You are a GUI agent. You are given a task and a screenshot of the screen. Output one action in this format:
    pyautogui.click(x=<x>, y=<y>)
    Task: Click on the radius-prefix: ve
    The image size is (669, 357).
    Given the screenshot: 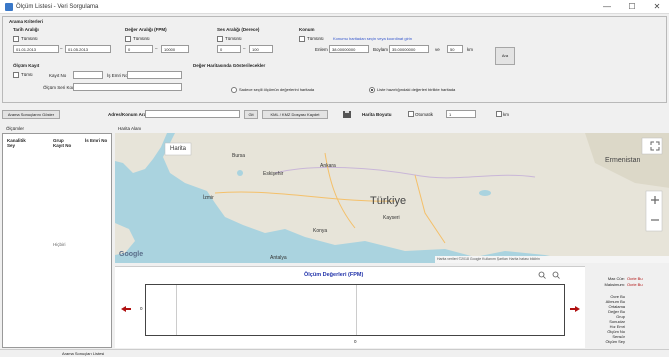 What is the action you would take?
    pyautogui.click(x=437, y=49)
    